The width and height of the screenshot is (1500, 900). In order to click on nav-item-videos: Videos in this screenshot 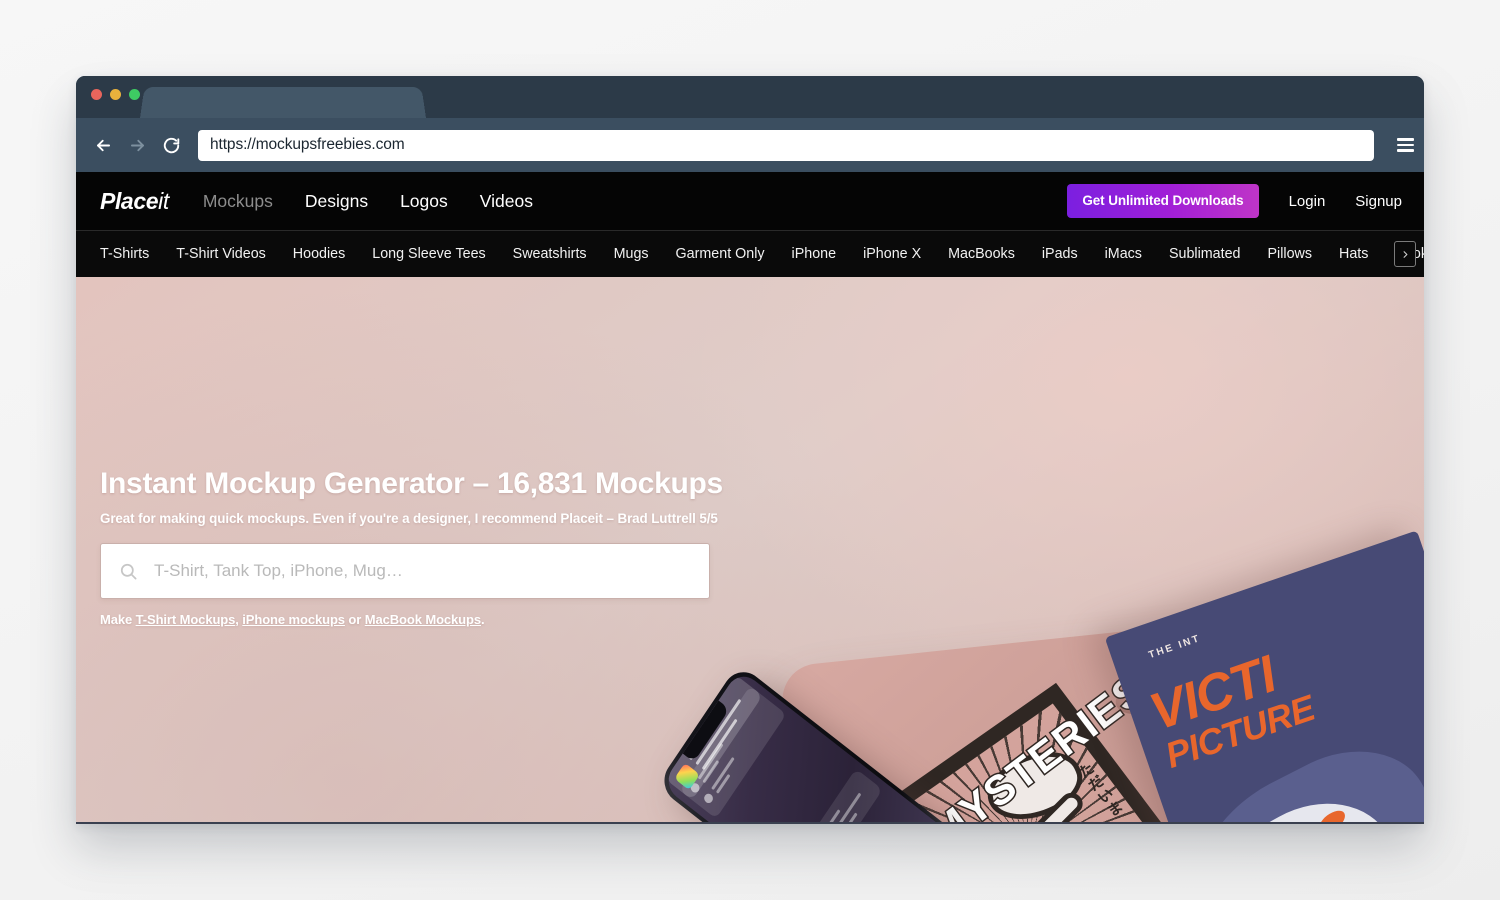, I will do `click(506, 201)`.